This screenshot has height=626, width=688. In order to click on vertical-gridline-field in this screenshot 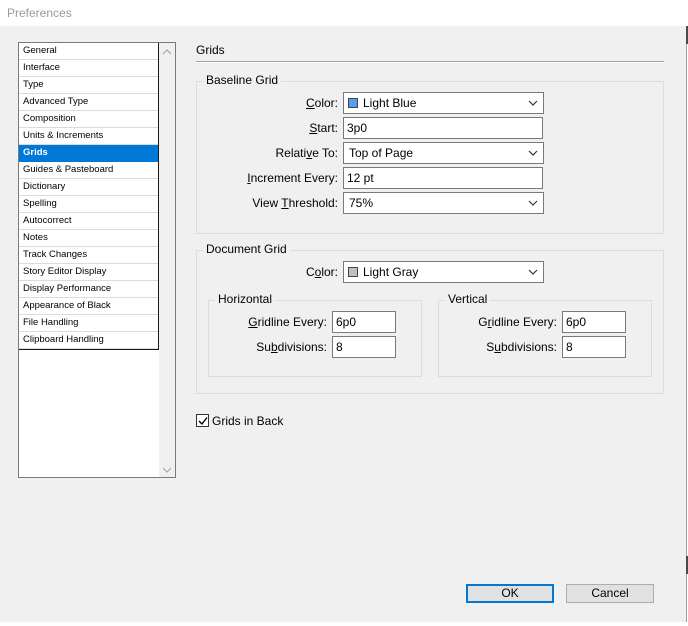, I will do `click(594, 322)`.